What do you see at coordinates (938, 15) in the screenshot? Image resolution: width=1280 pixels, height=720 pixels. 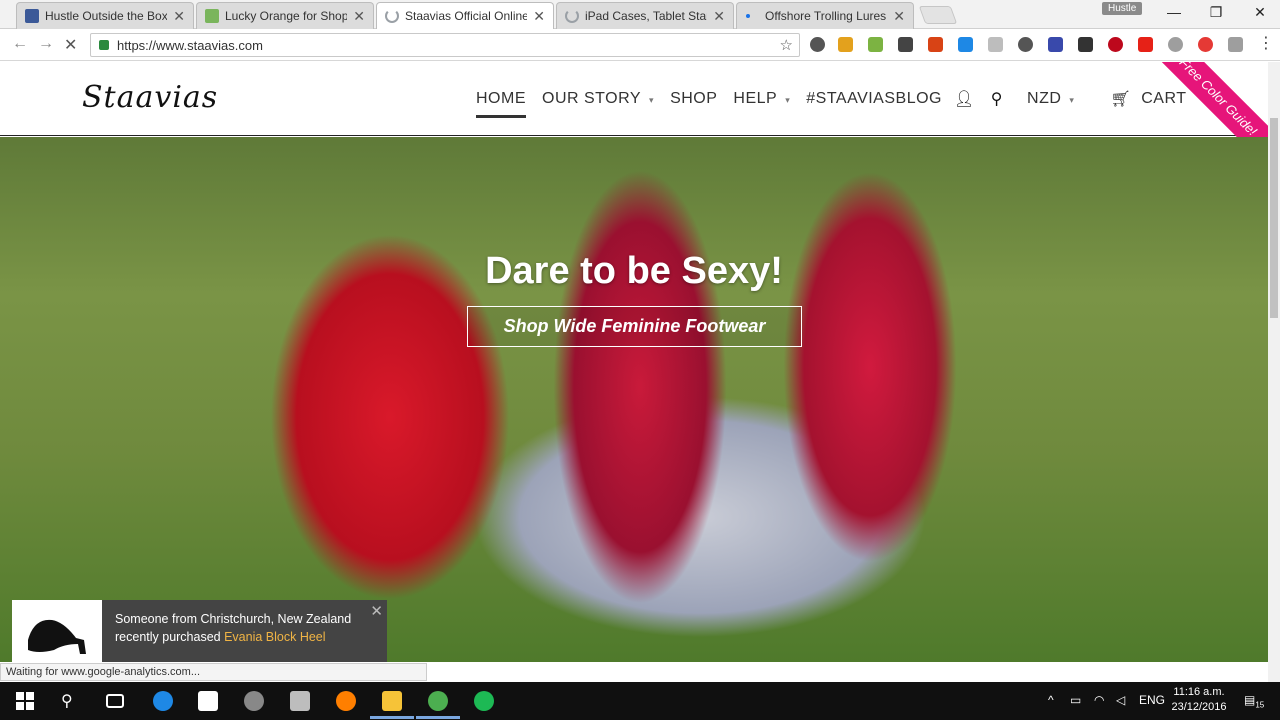 I see `new-tab-button` at bounding box center [938, 15].